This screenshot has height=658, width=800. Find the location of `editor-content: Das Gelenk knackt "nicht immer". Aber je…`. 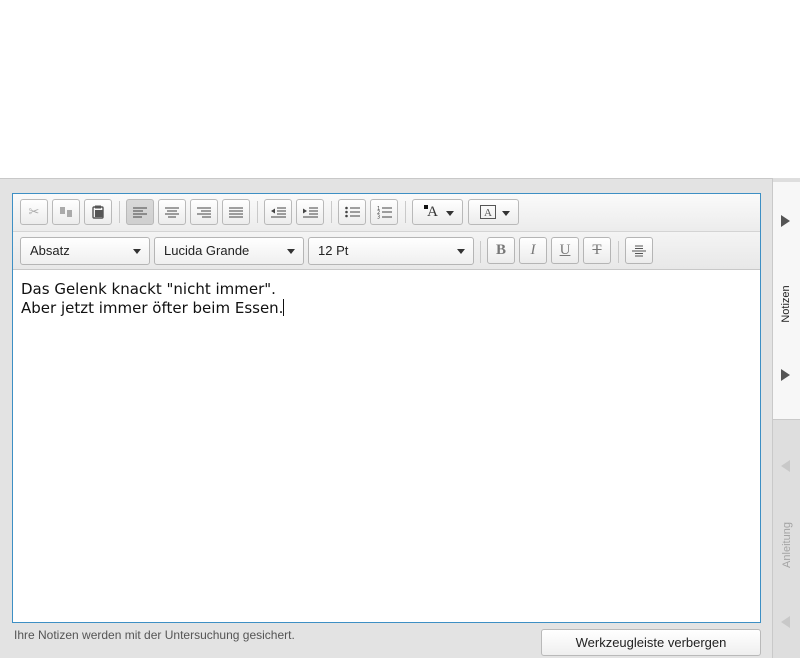

editor-content: Das Gelenk knackt "nicht immer". Aber je… is located at coordinates (153, 299).